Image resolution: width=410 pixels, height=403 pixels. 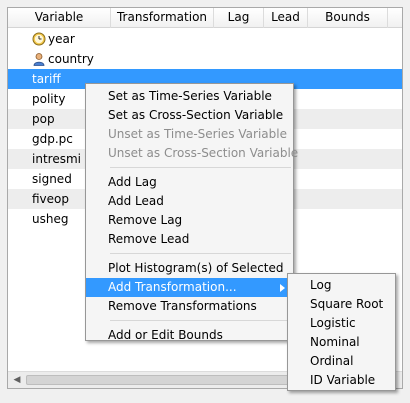 What do you see at coordinates (341, 361) in the screenshot?
I see `submenu-item-ordinal: Ordinal` at bounding box center [341, 361].